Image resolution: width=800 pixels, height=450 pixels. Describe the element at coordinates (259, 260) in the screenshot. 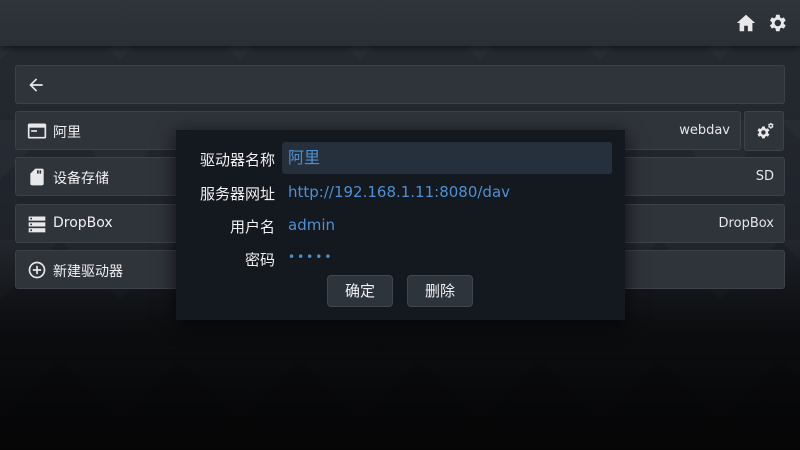

I see `password-label: 密码` at that location.